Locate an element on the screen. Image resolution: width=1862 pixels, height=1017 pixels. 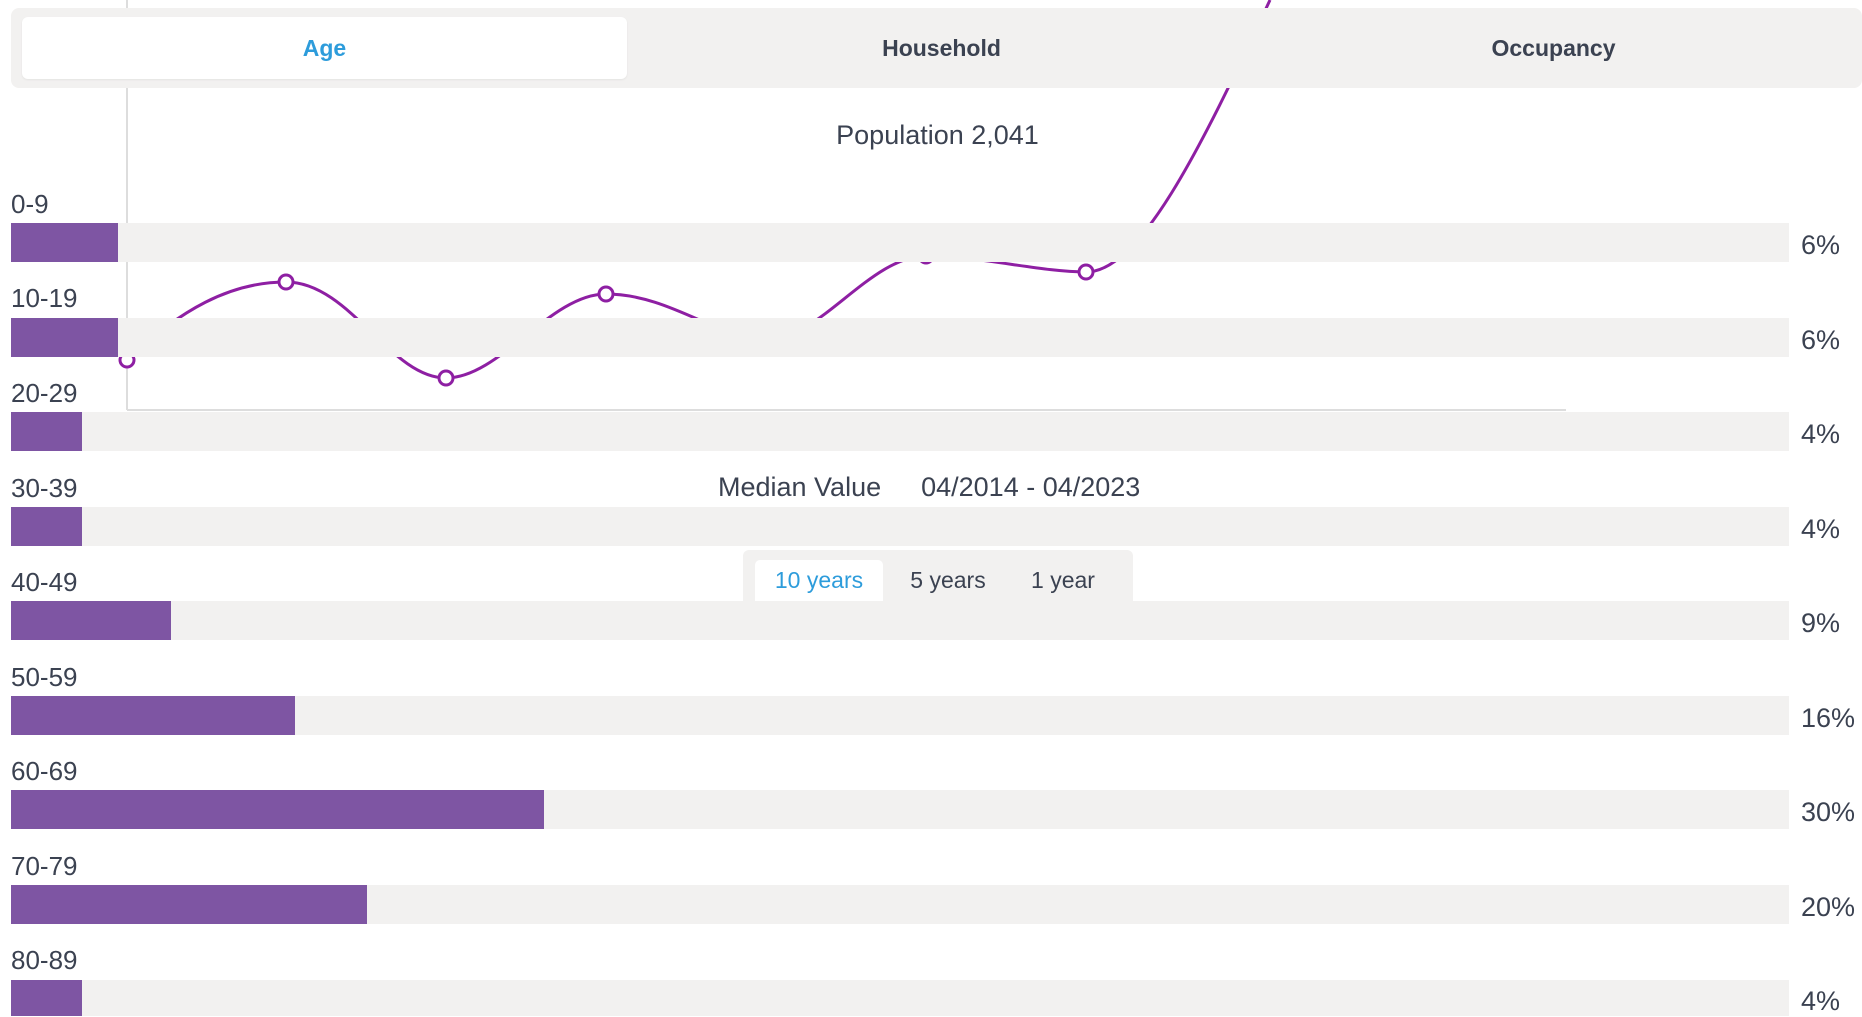
age-label-50-59: 50-59 is located at coordinates (44, 677).